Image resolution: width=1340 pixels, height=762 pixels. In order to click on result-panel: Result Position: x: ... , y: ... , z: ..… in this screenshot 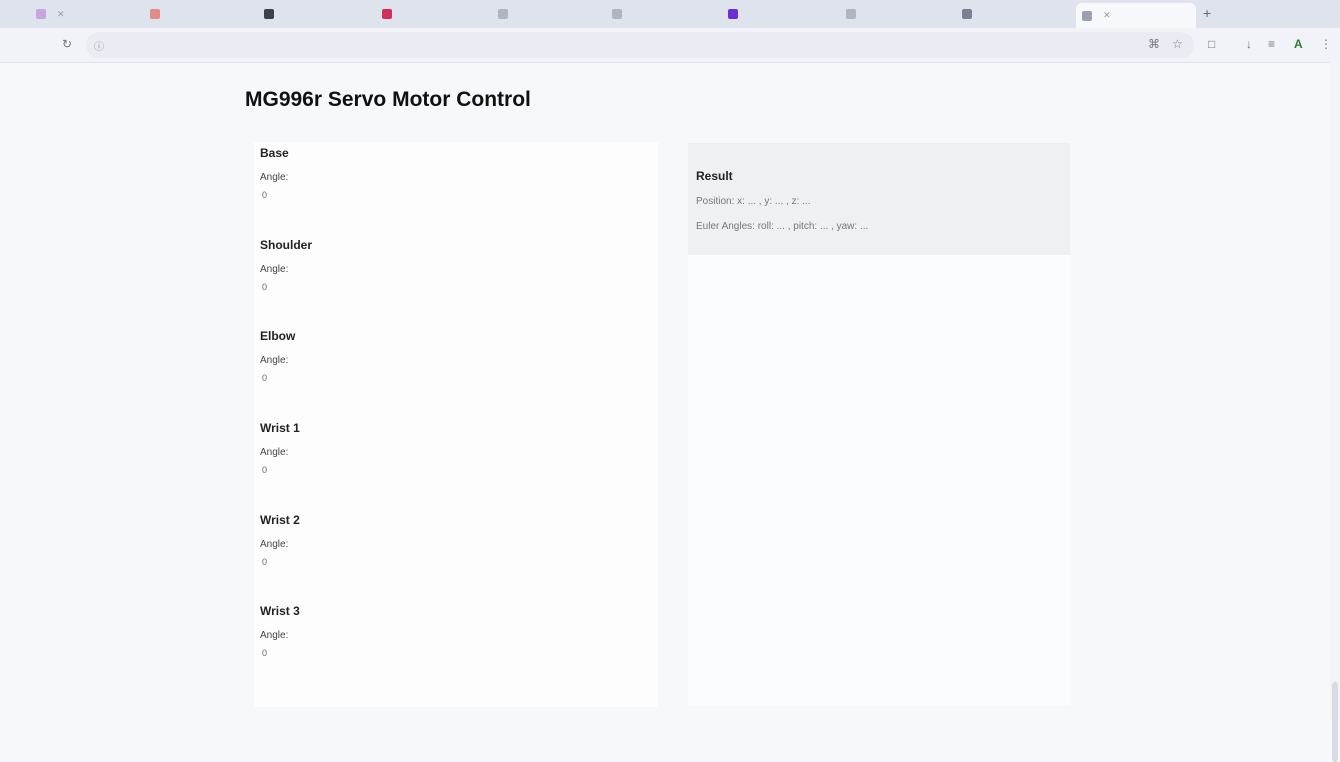, I will do `click(879, 199)`.